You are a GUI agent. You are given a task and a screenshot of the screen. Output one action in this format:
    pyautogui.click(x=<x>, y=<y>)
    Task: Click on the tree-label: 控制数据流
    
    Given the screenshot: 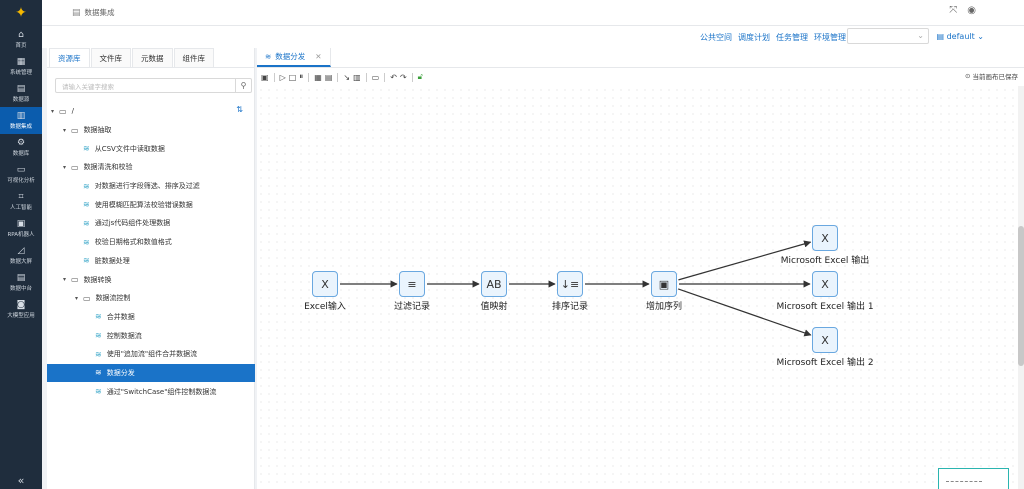 What is the action you would take?
    pyautogui.click(x=124, y=335)
    